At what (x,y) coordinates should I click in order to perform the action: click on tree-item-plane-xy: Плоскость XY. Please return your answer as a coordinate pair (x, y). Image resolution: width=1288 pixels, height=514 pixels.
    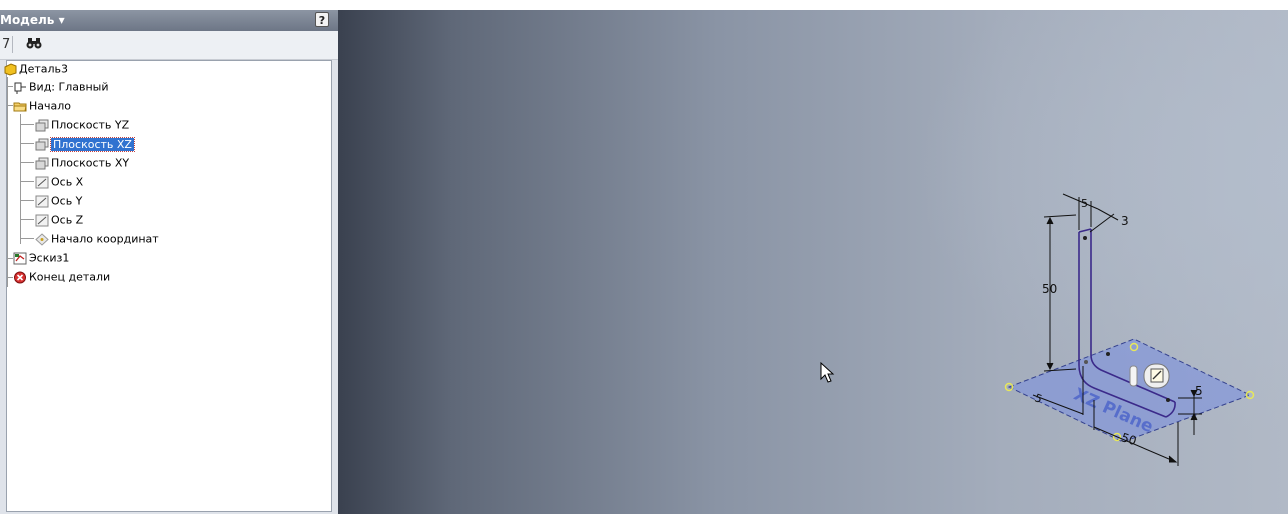
    Looking at the image, I should click on (82, 162).